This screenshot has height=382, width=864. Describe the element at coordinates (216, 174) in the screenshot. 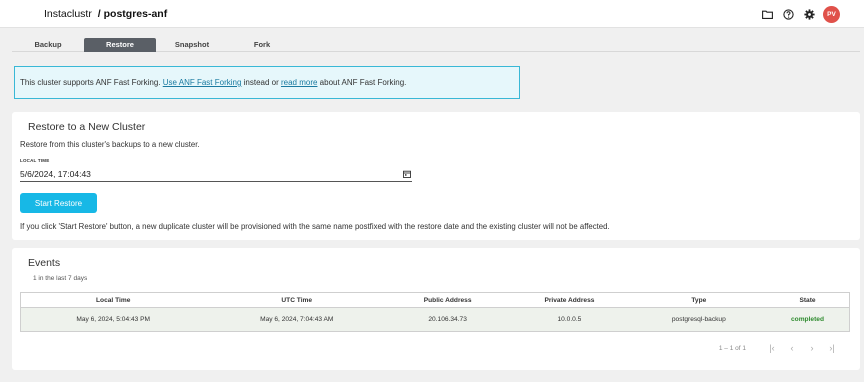

I see `local-time-input: 5/6/2024, 17:04:43` at that location.